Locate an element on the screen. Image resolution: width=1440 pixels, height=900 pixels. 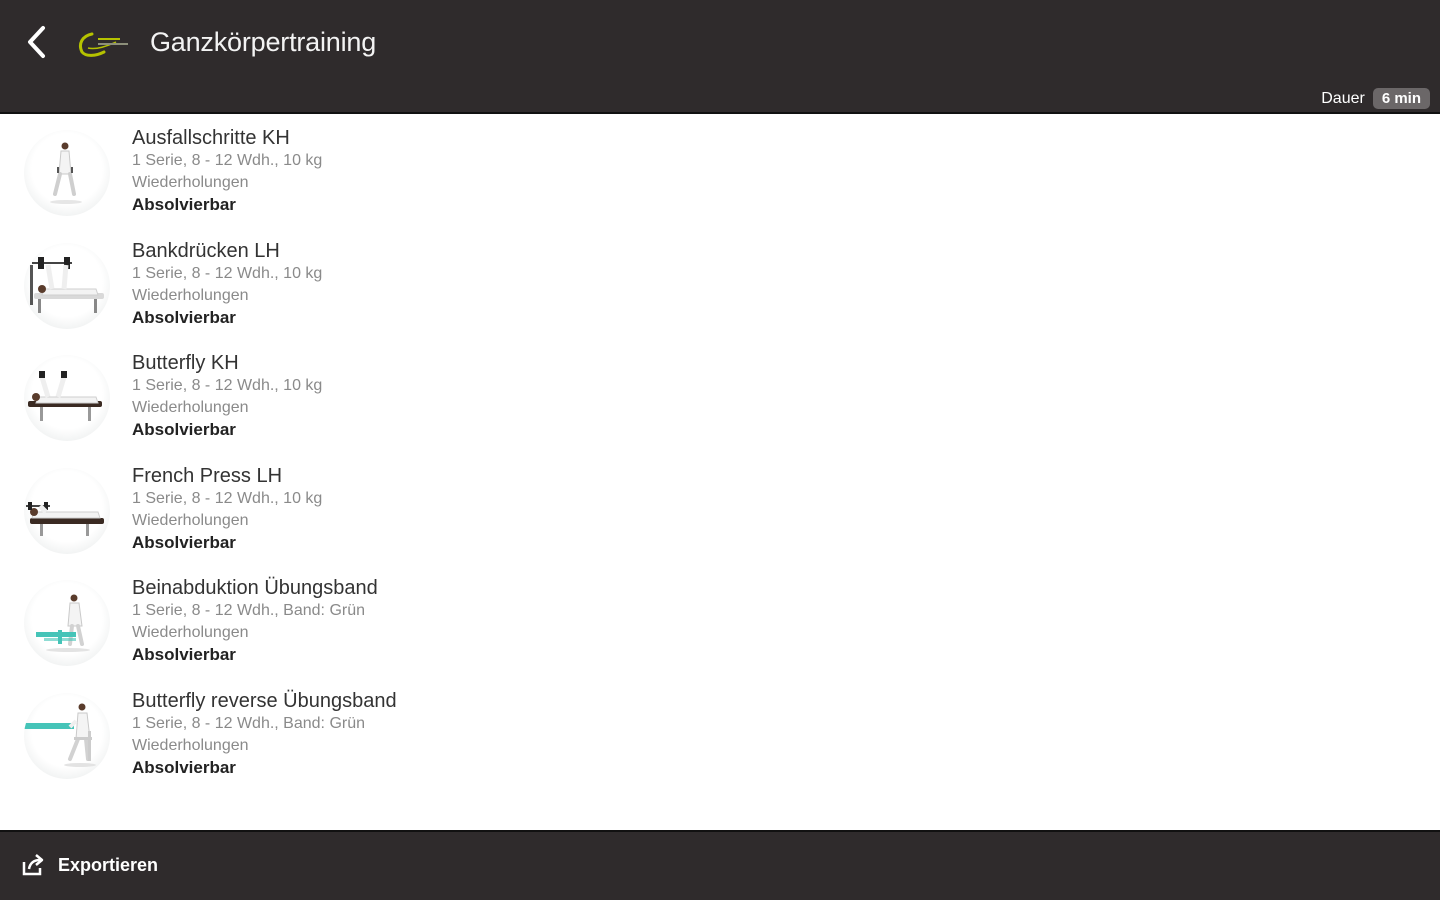
exercise-name: French Press LH is located at coordinates (207, 475).